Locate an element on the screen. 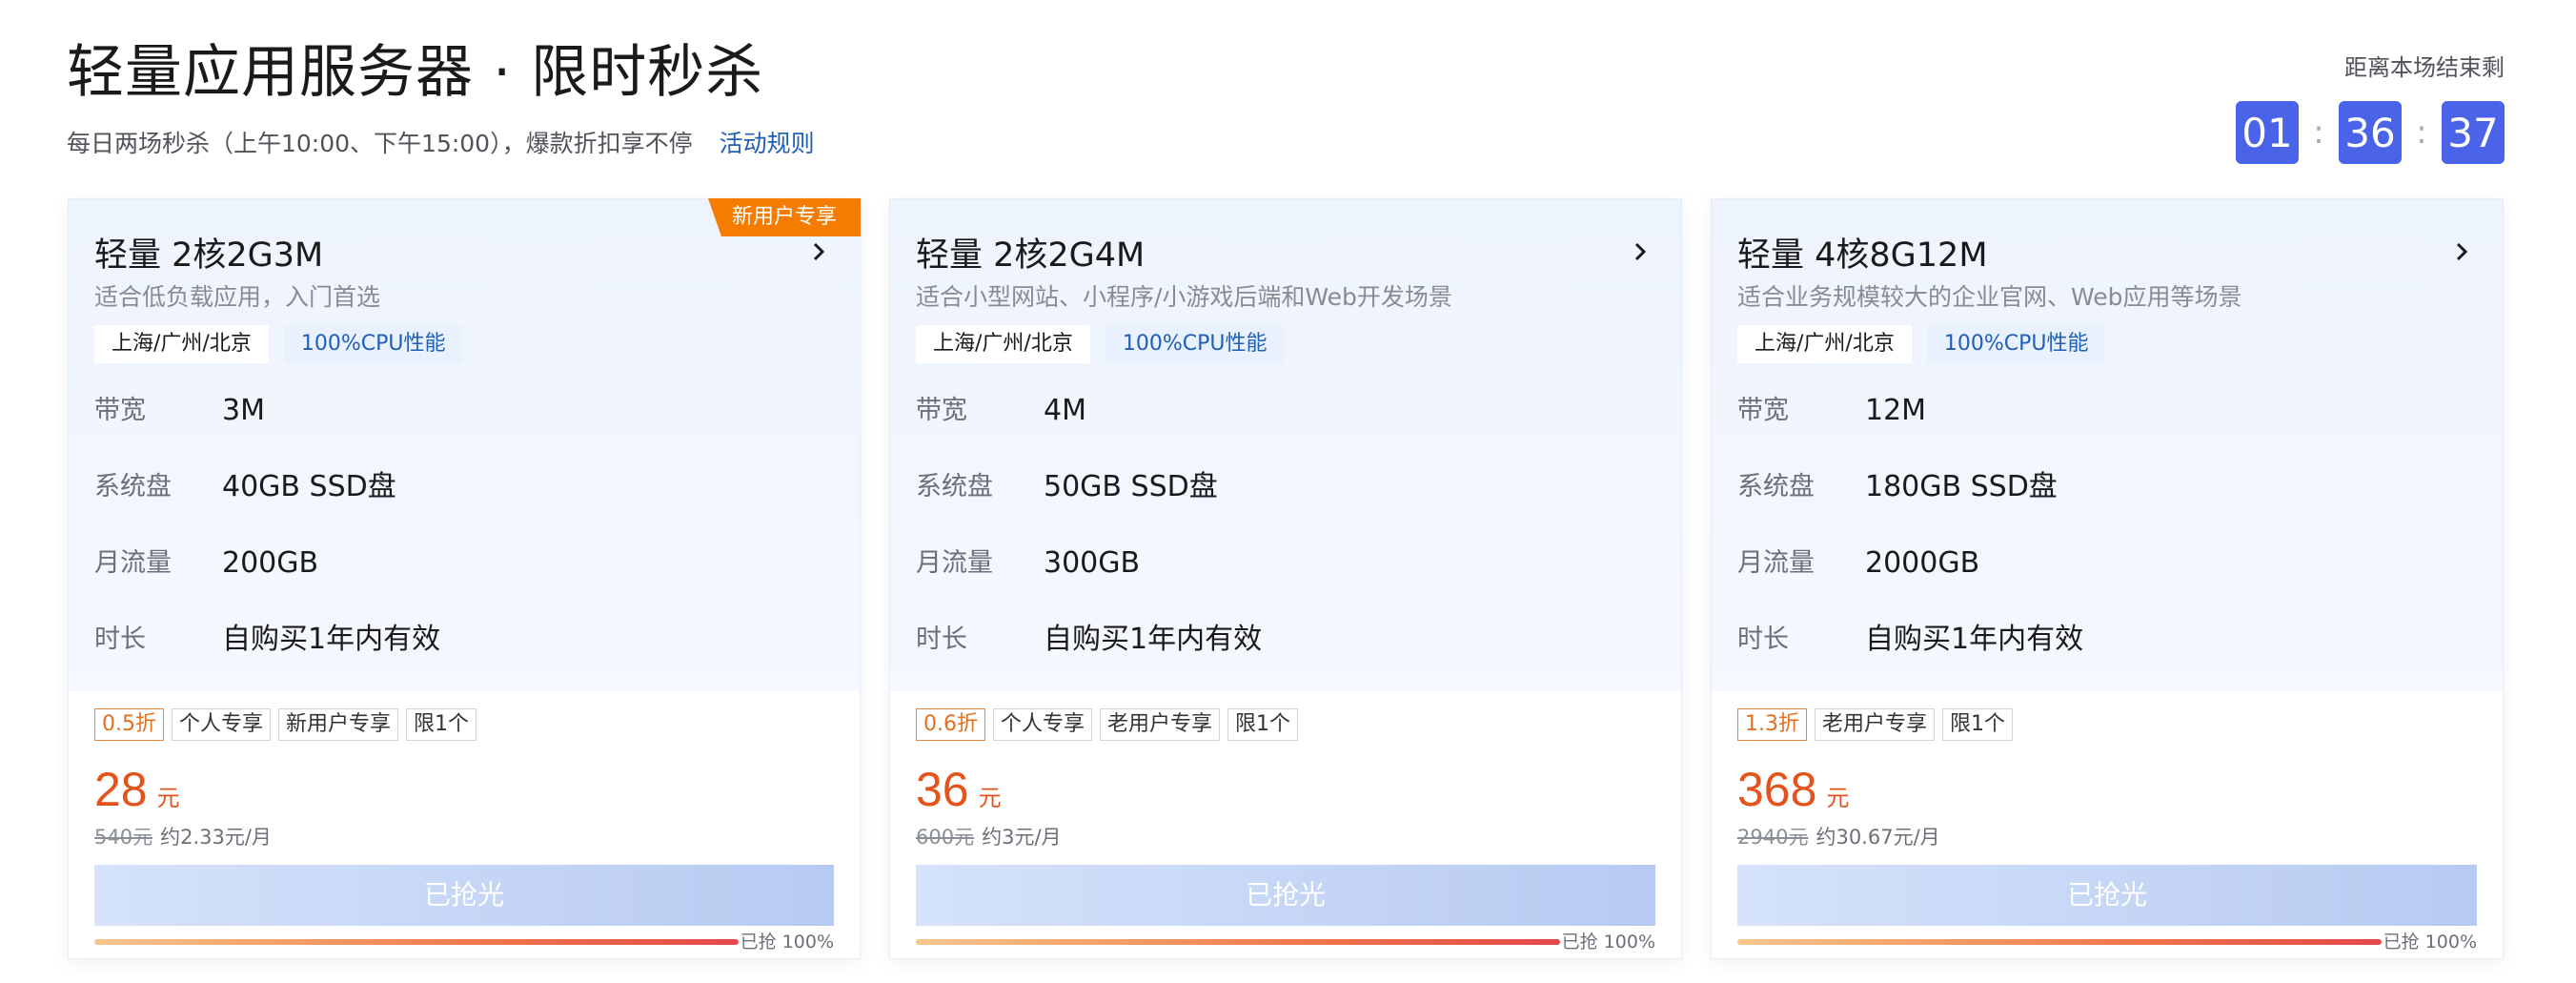  page-title: 轻量应用服务器 · 限时秒杀 is located at coordinates (416, 72).